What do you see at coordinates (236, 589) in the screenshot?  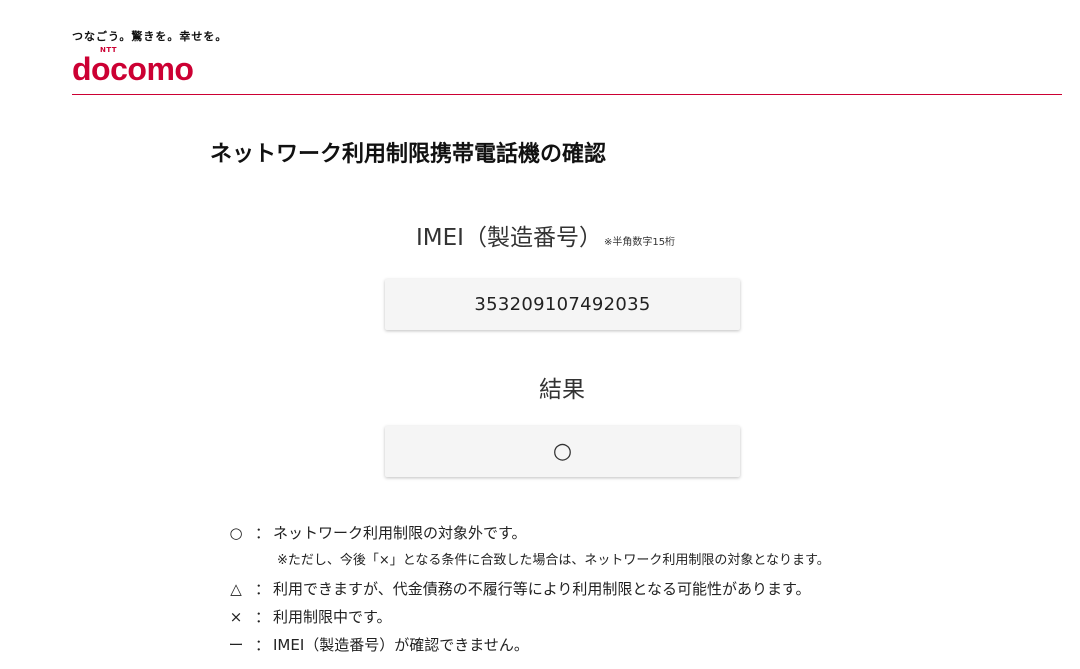 I see `triangle-icon: △` at bounding box center [236, 589].